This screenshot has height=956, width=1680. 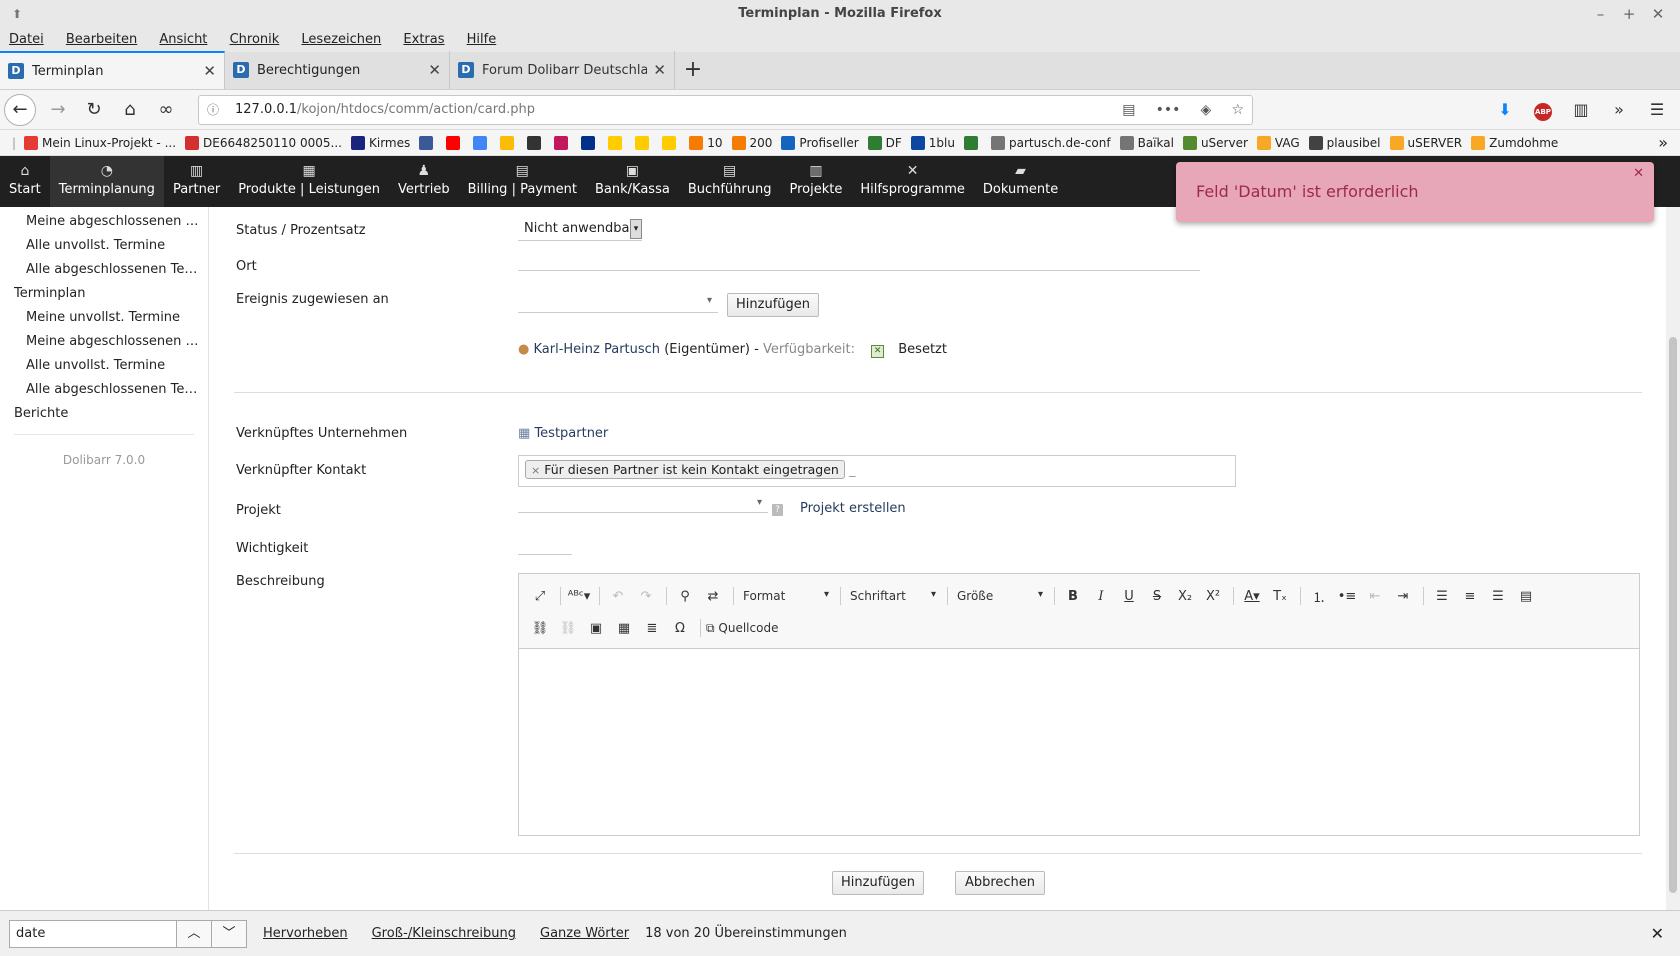 What do you see at coordinates (1657, 109) in the screenshot?
I see `hamburger-menu-icon: ☰` at bounding box center [1657, 109].